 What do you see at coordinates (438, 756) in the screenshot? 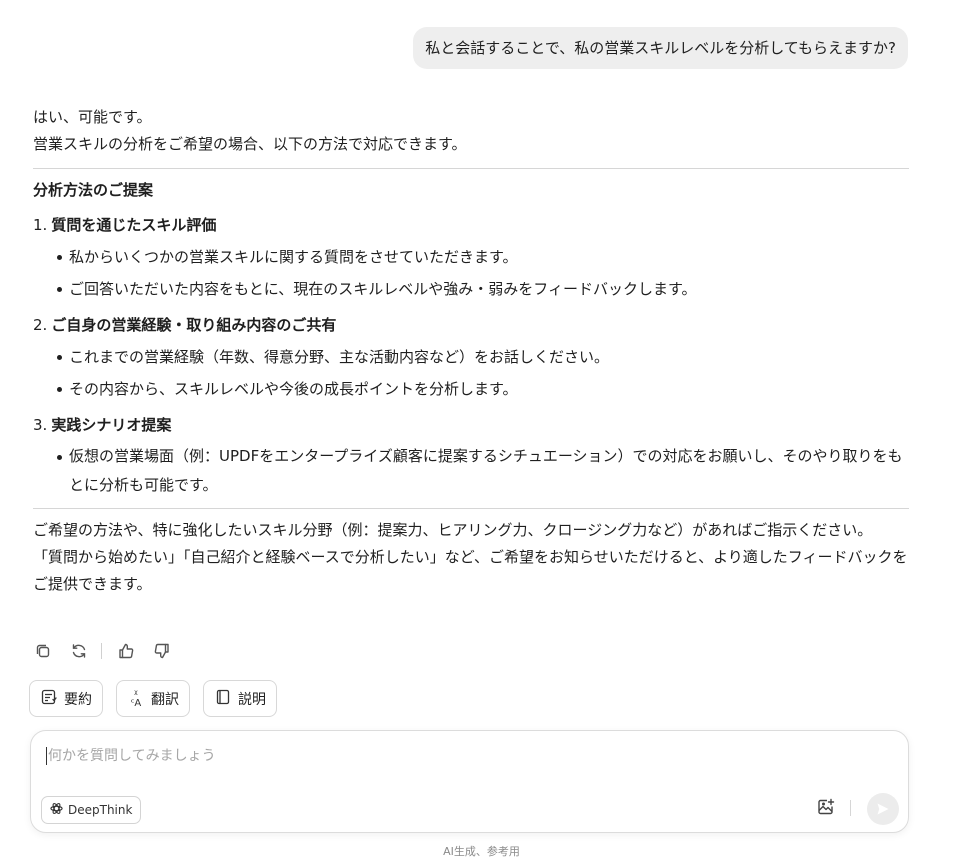
I see `message-input` at bounding box center [438, 756].